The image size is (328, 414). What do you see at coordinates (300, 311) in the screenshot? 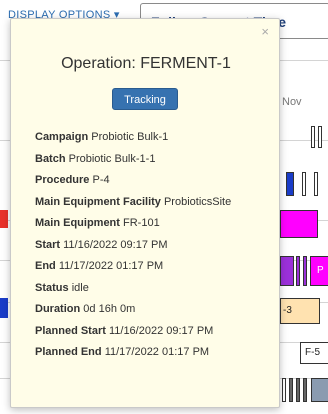
I see `gantt-bar-peach: -3` at bounding box center [300, 311].